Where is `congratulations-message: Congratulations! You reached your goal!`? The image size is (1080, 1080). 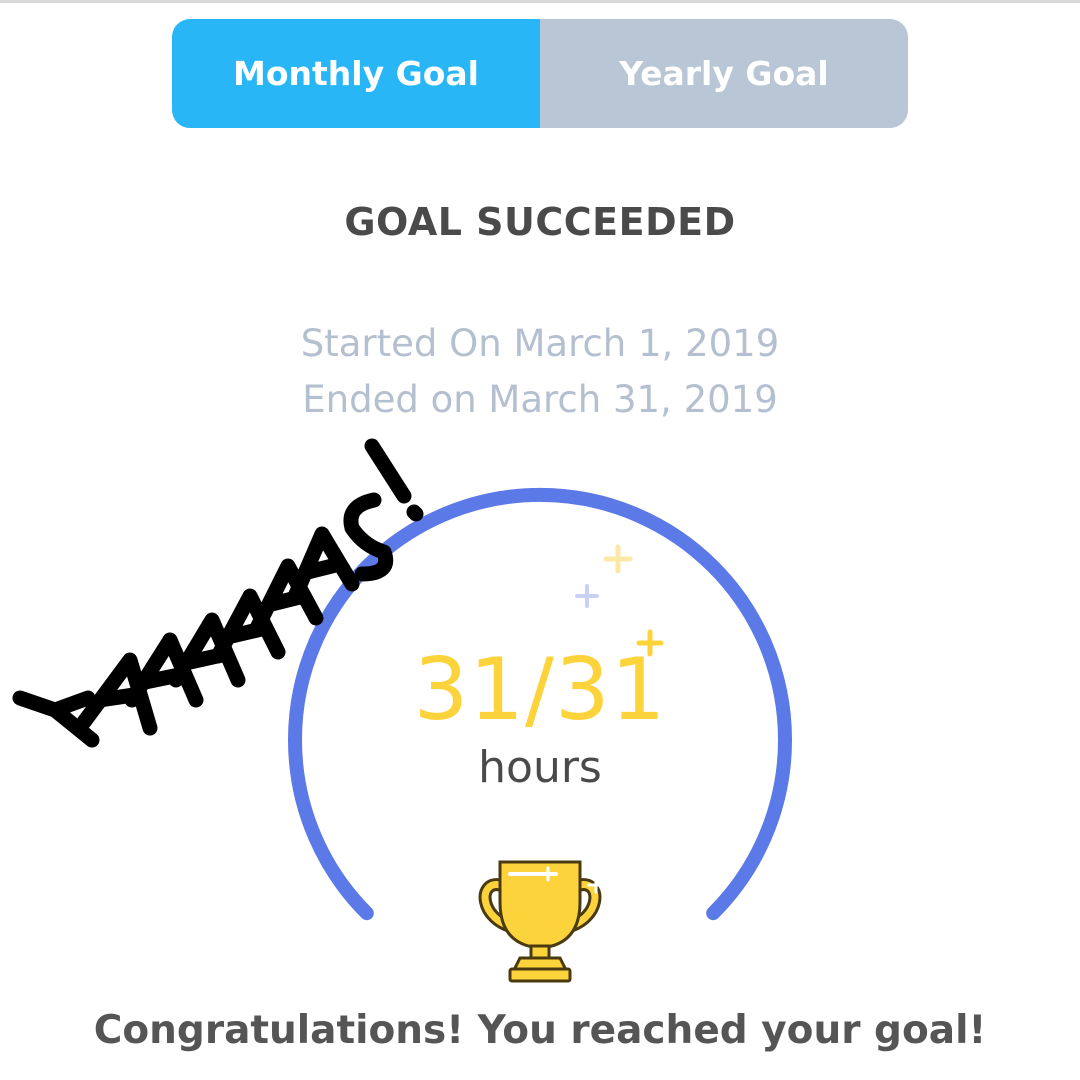 congratulations-message: Congratulations! You reached your goal! is located at coordinates (540, 1030).